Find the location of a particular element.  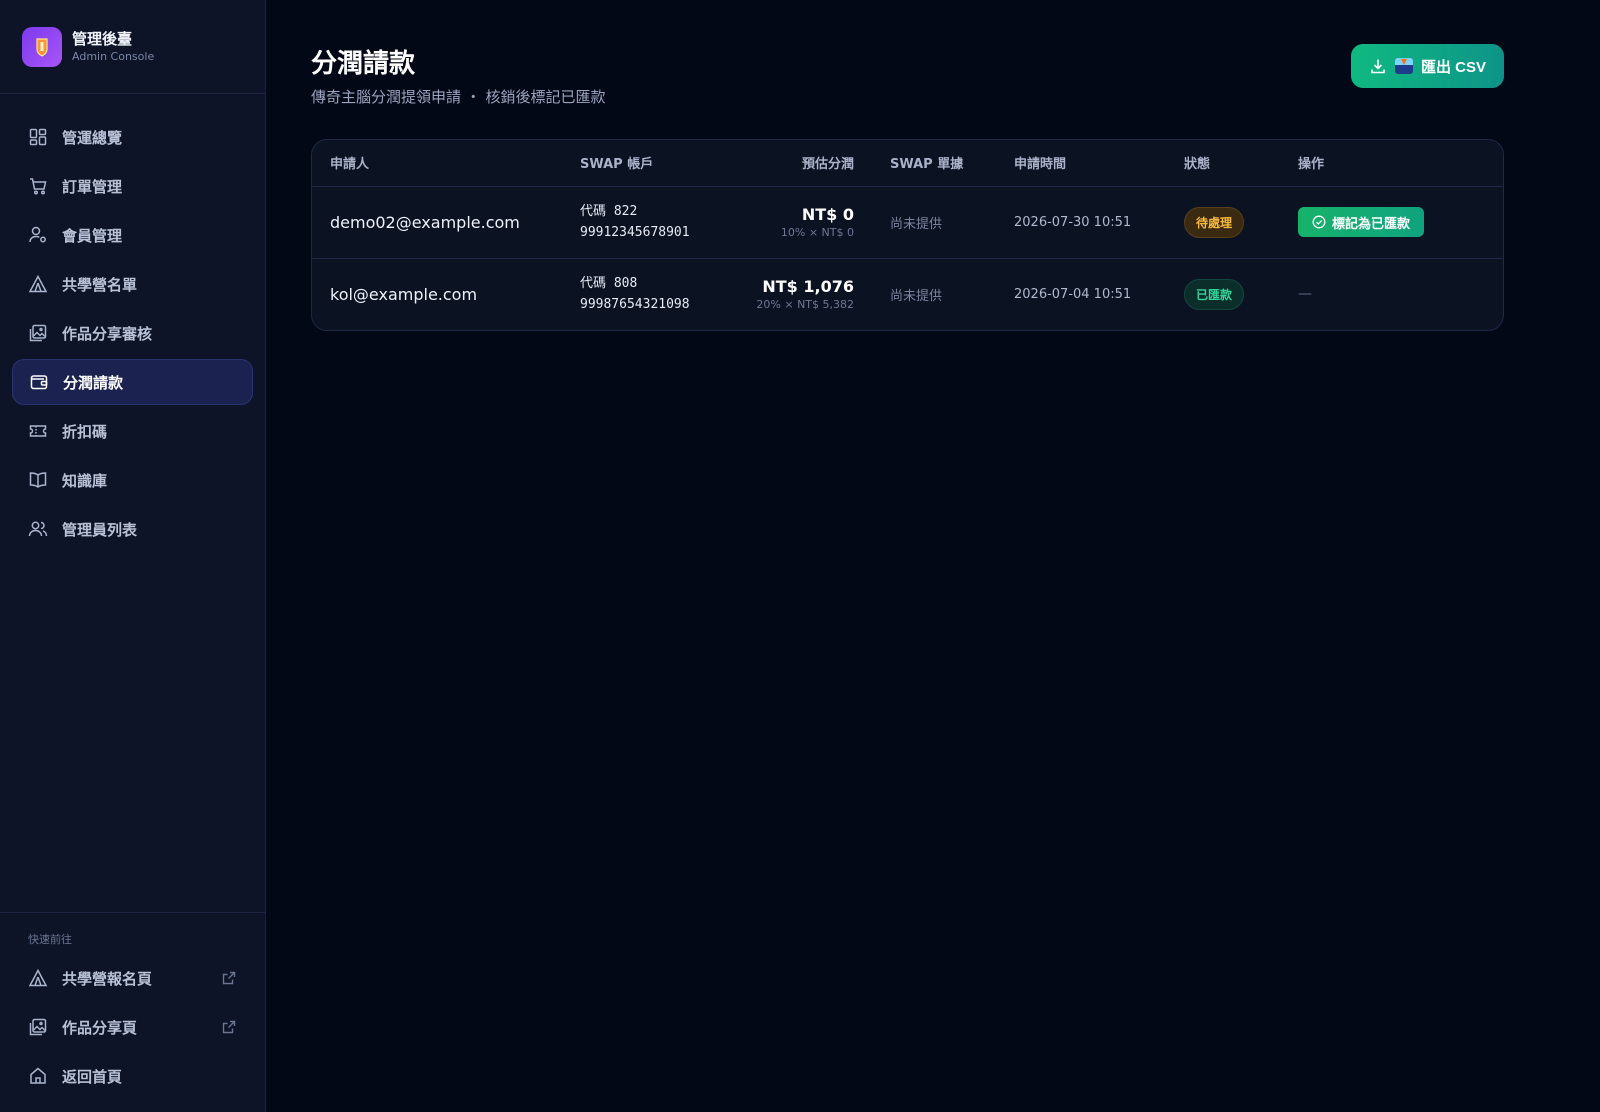

sidebar-item-revenue-share: 分潤請款 is located at coordinates (132, 382).